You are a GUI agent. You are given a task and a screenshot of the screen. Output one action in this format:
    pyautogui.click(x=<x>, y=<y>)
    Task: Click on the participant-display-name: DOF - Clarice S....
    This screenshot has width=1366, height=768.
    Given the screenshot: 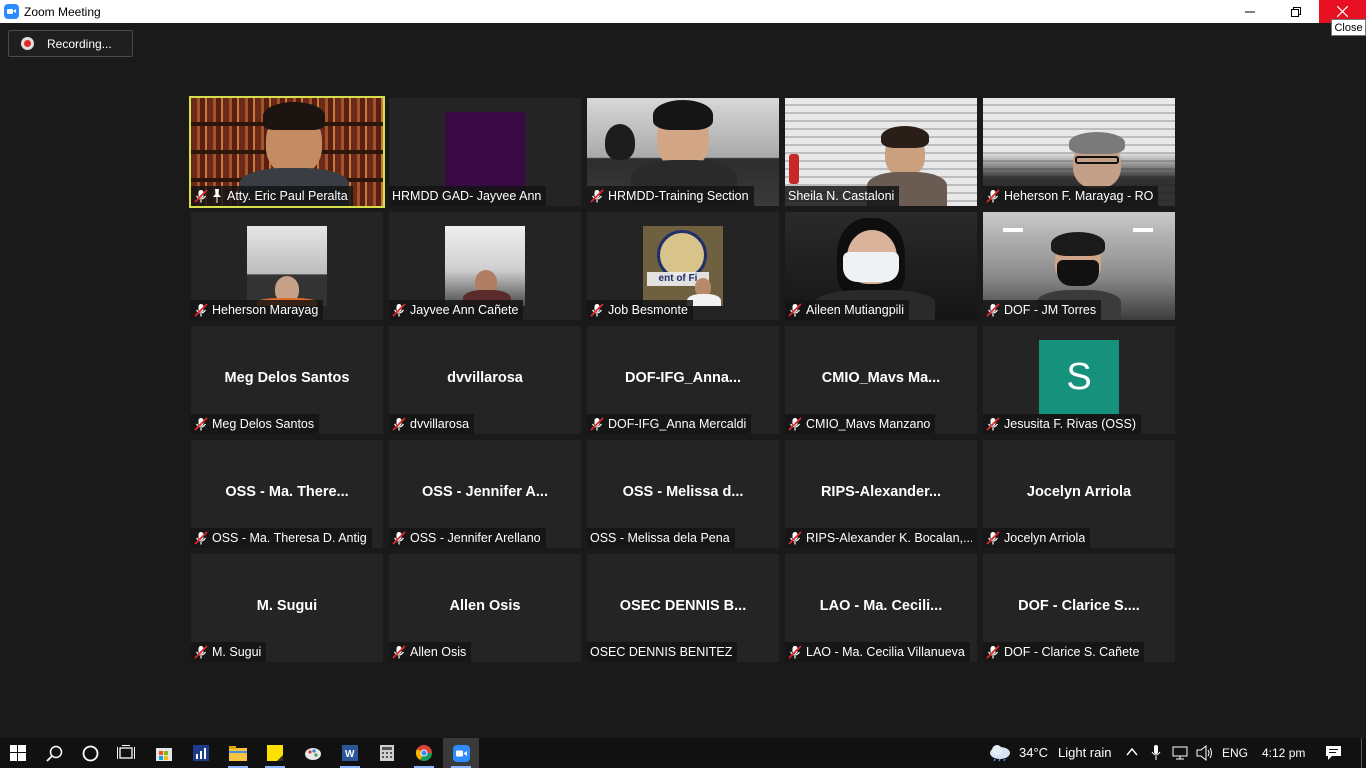 What is the action you would take?
    pyautogui.click(x=1079, y=606)
    